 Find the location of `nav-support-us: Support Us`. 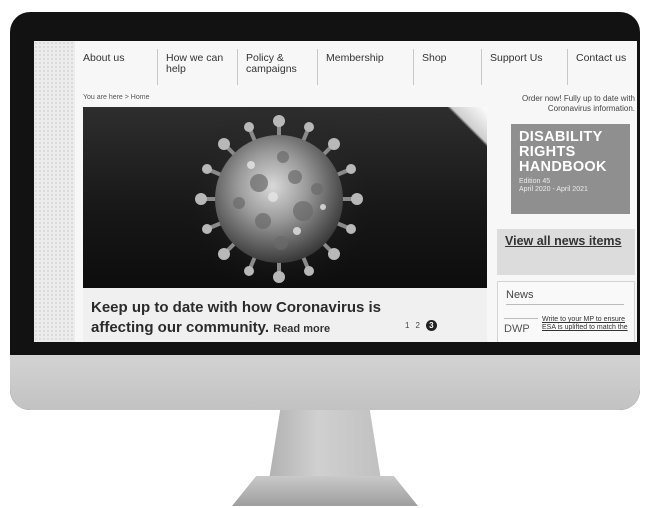

nav-support-us: Support Us is located at coordinates (524, 67).